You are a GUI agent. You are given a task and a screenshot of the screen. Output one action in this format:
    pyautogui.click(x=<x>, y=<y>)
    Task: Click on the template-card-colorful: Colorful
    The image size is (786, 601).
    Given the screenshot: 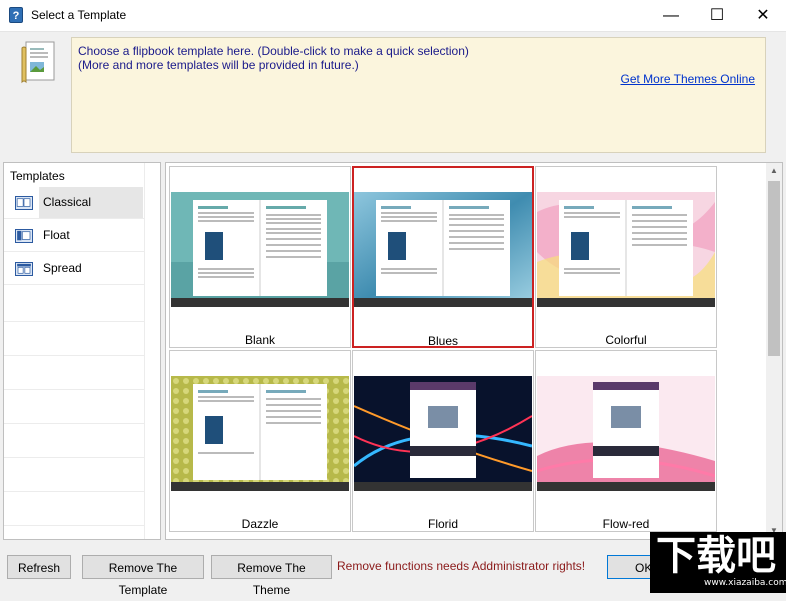 What is the action you would take?
    pyautogui.click(x=626, y=257)
    